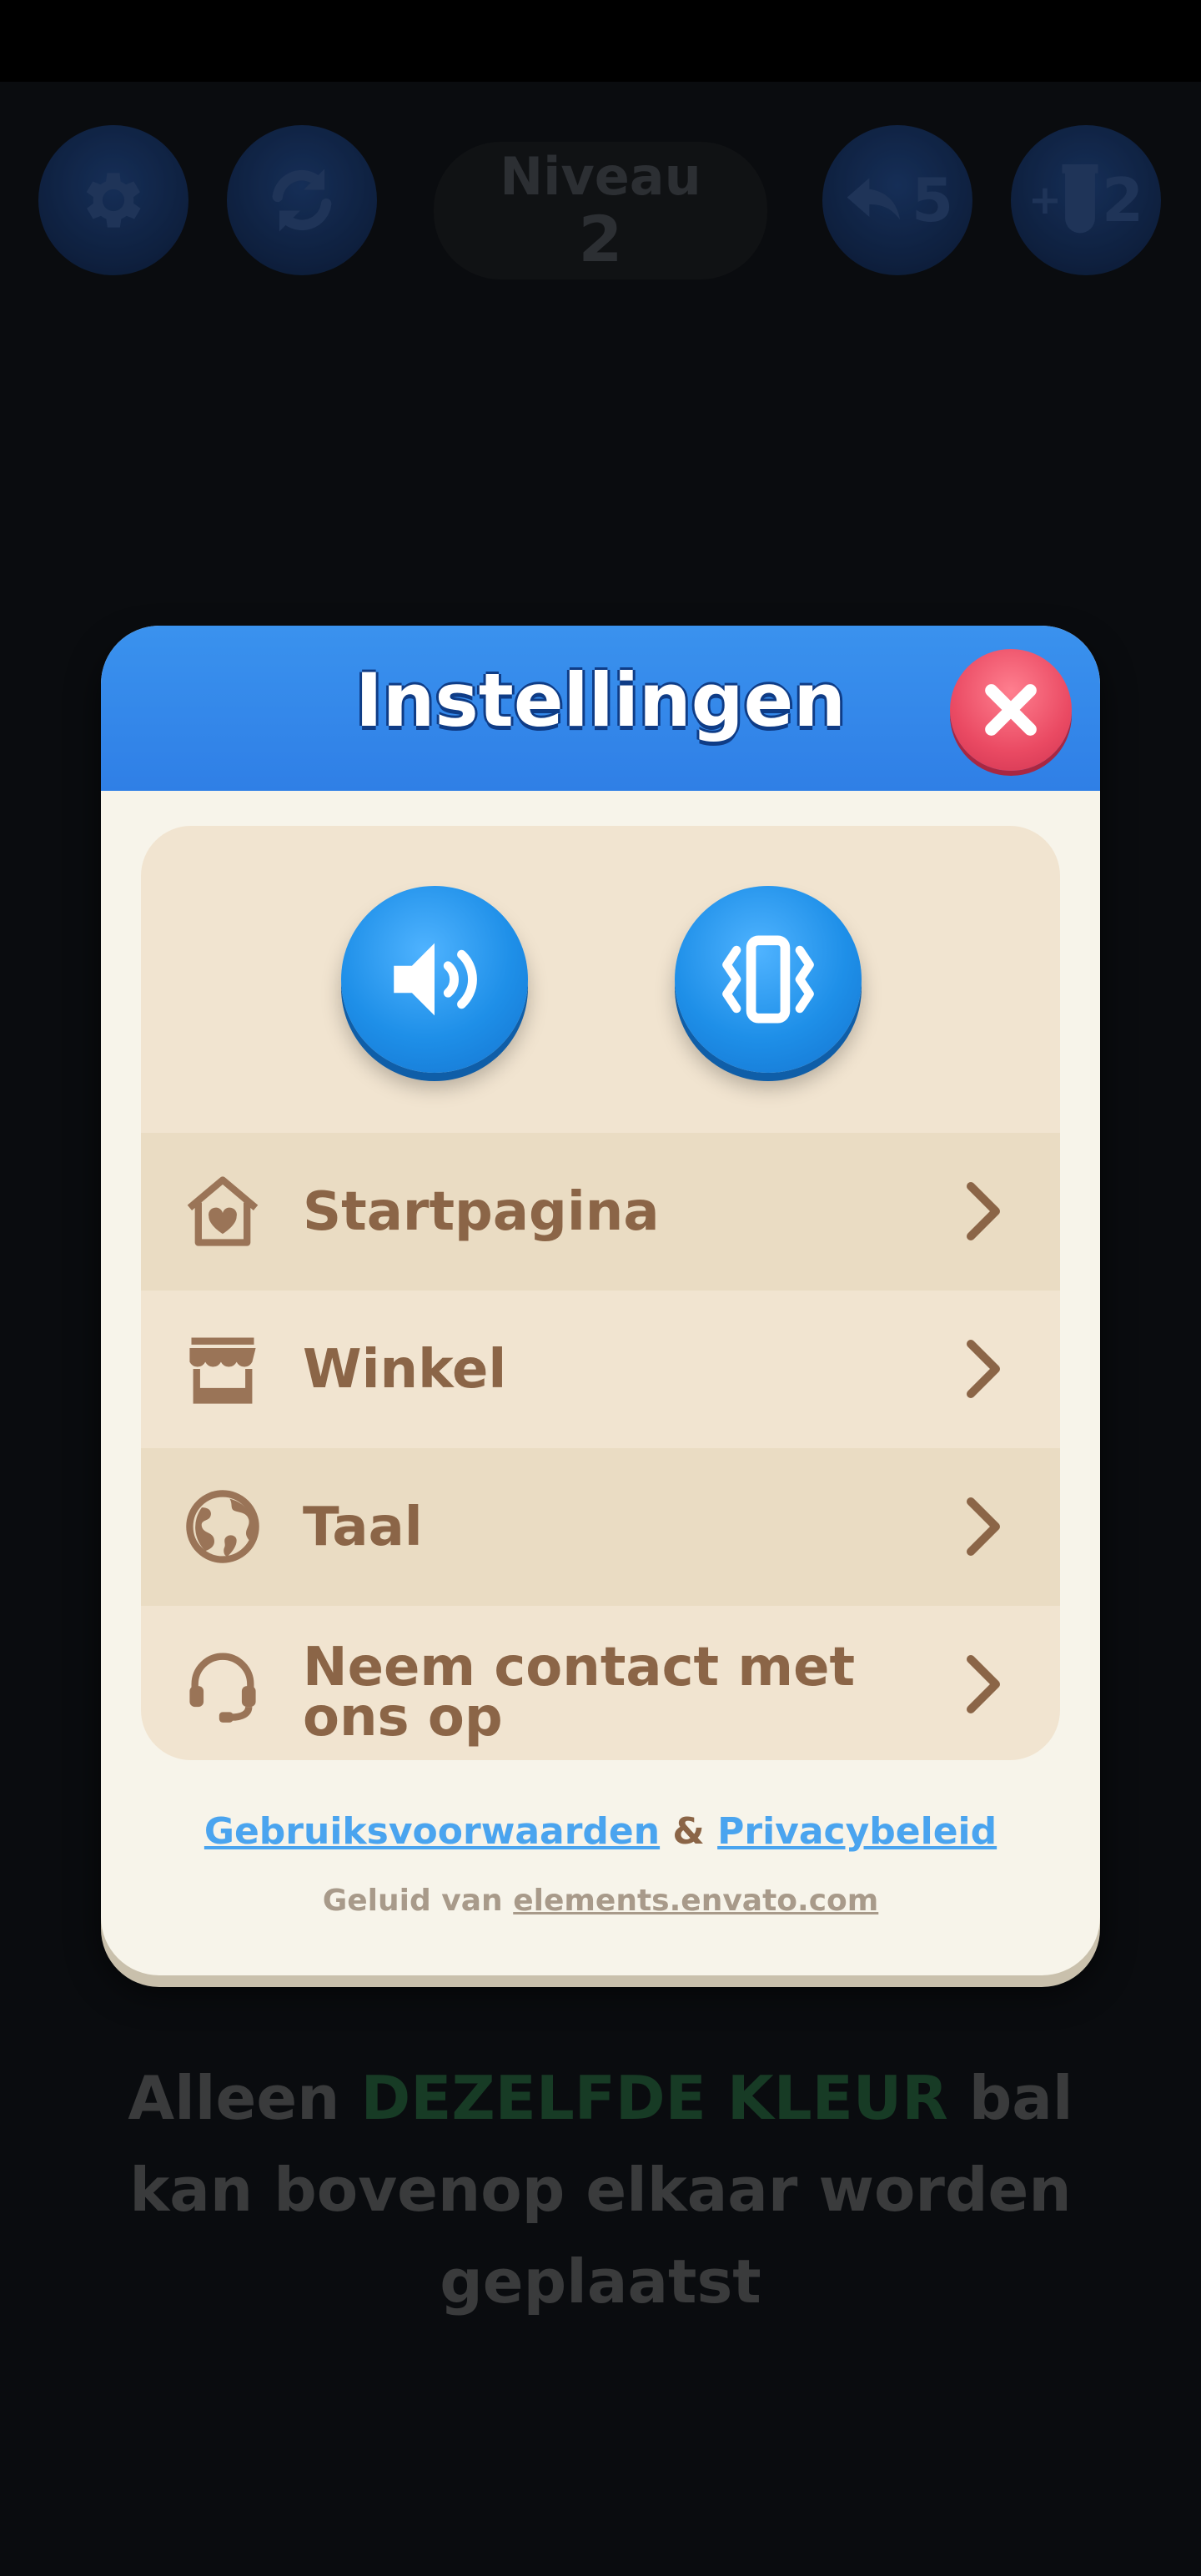 This screenshot has height=2576, width=1201. I want to click on hint-part2: bal, so click(1021, 2098).